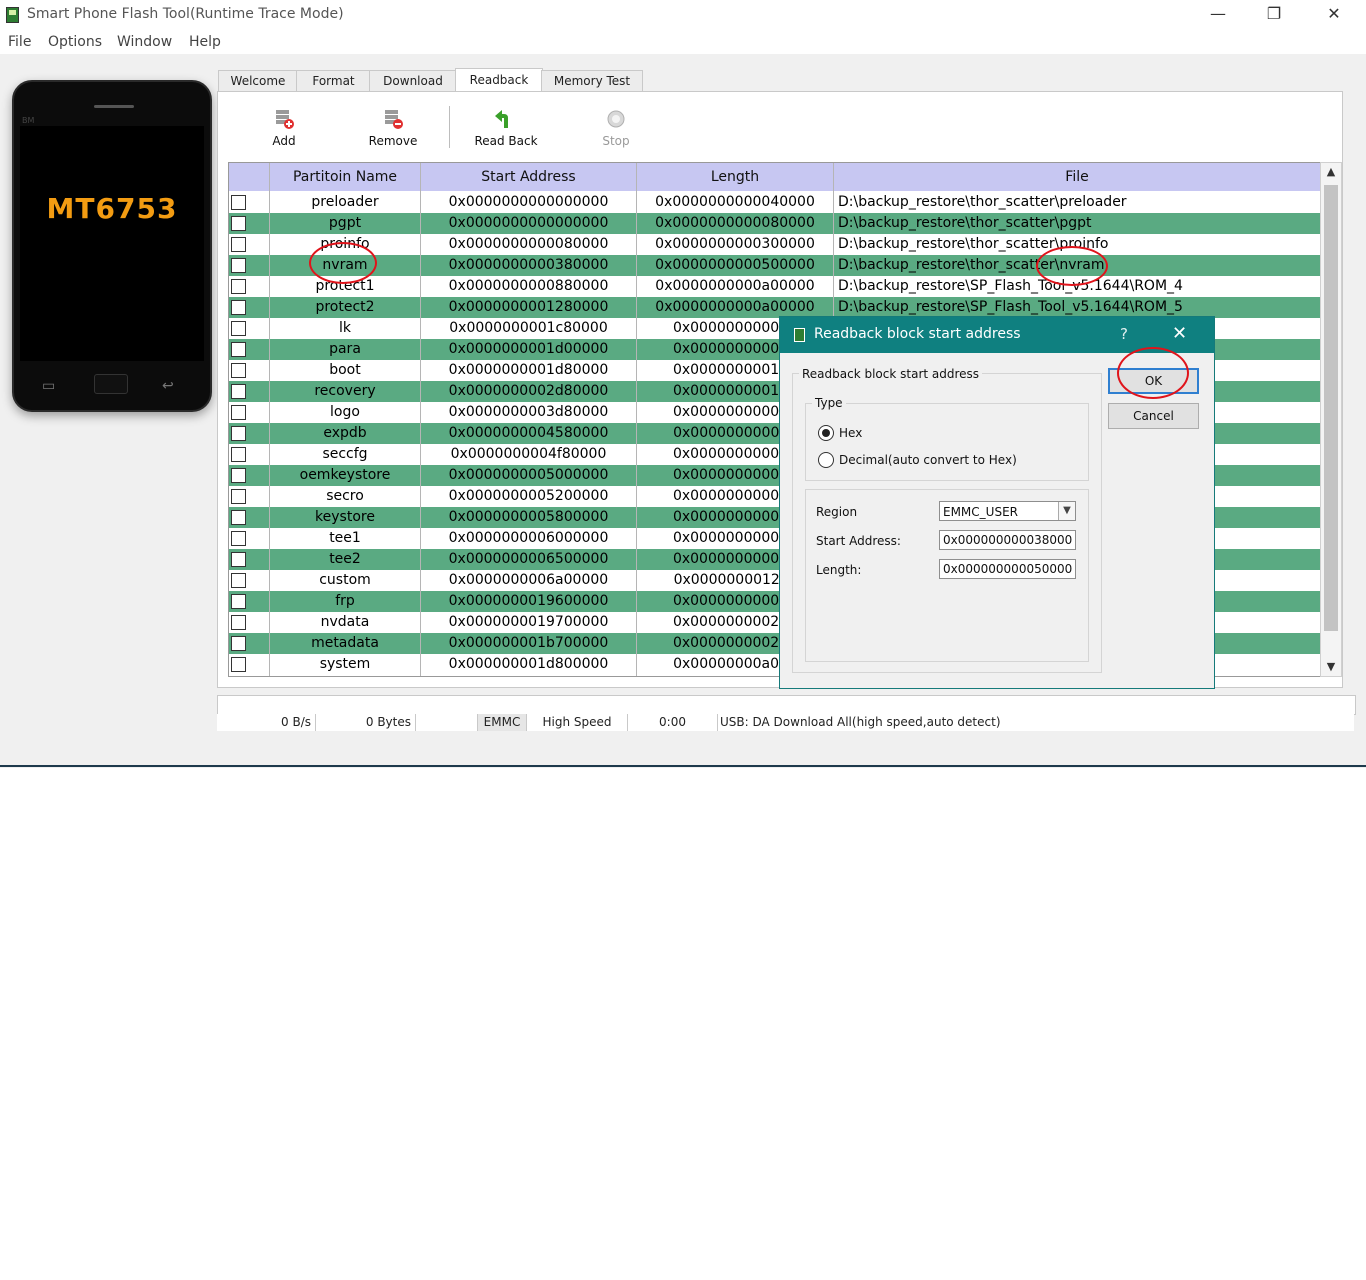 The image size is (1366, 1280). Describe the element at coordinates (1179, 333) in the screenshot. I see `dialog-close-button: ✕` at that location.